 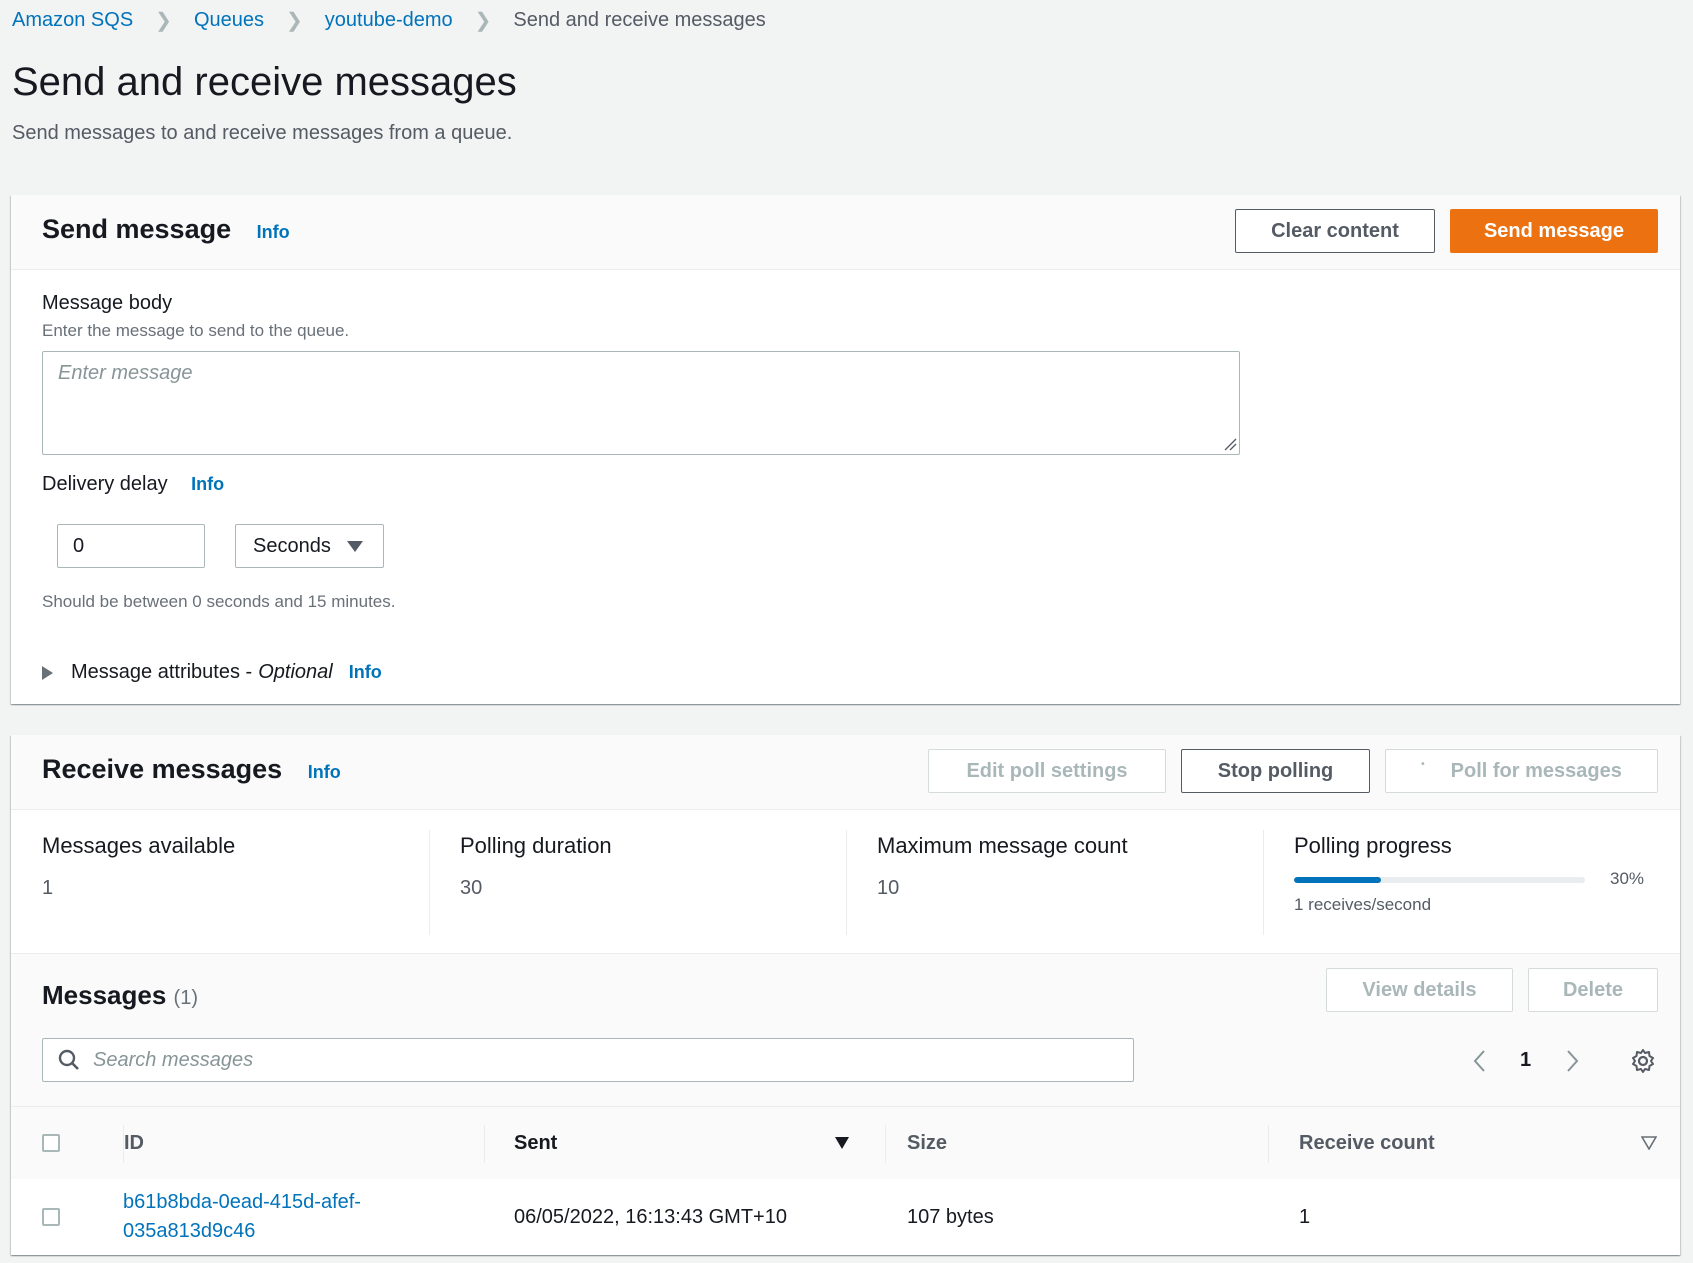 I want to click on search-messages-input, so click(x=612, y=1060).